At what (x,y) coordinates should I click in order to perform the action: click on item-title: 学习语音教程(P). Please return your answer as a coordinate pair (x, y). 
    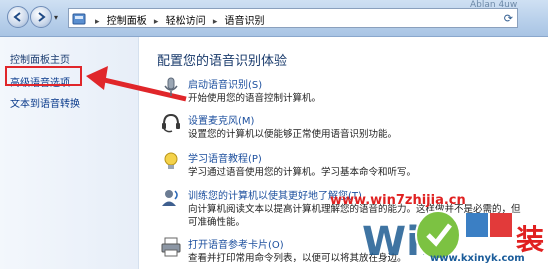
    Looking at the image, I should click on (225, 157).